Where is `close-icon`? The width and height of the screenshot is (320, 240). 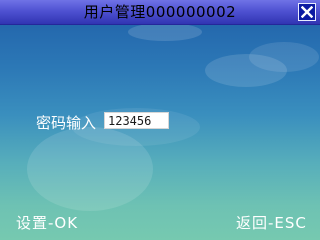 close-icon is located at coordinates (307, 12).